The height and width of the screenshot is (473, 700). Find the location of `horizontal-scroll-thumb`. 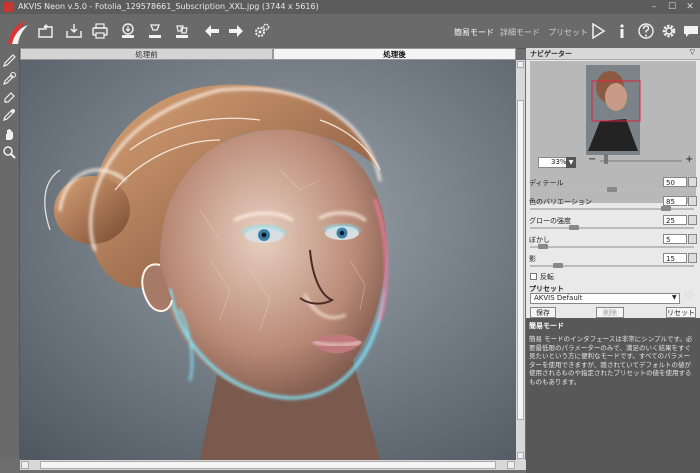

horizontal-scroll-thumb is located at coordinates (268, 465).